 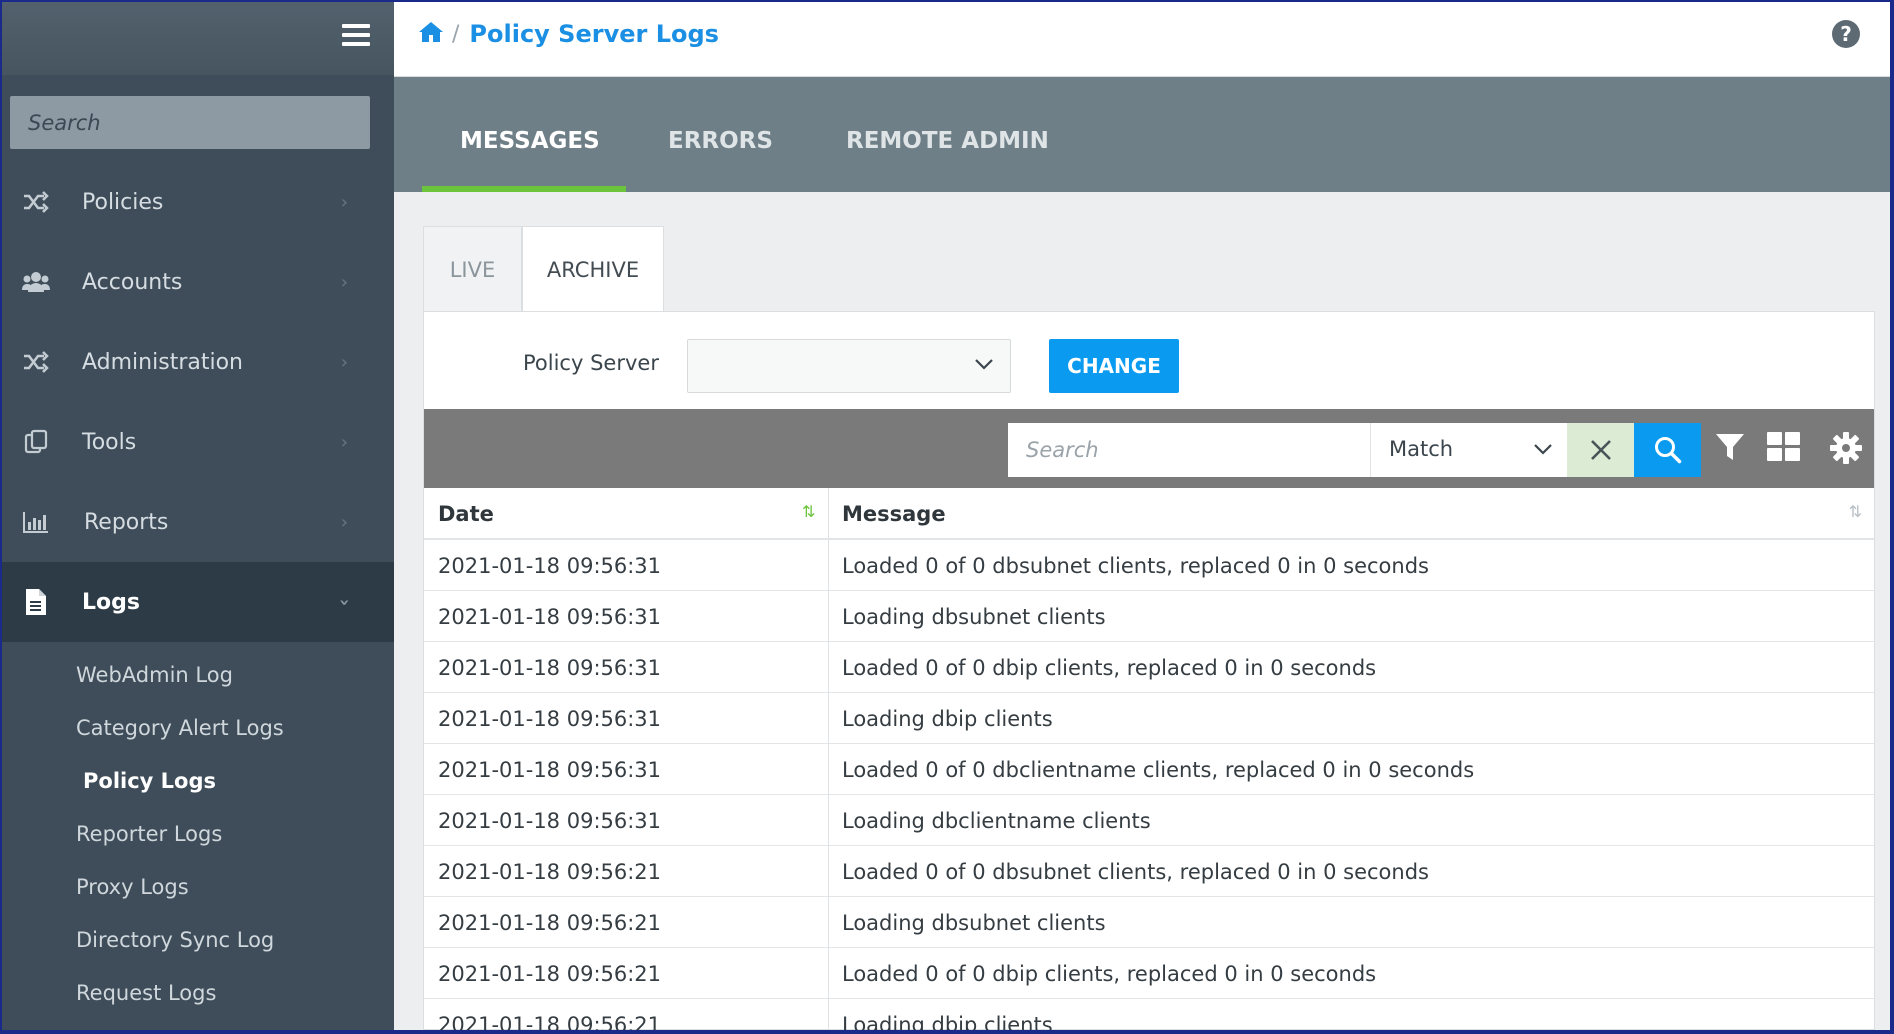 What do you see at coordinates (1468, 450) in the screenshot?
I see `match-select: Match` at bounding box center [1468, 450].